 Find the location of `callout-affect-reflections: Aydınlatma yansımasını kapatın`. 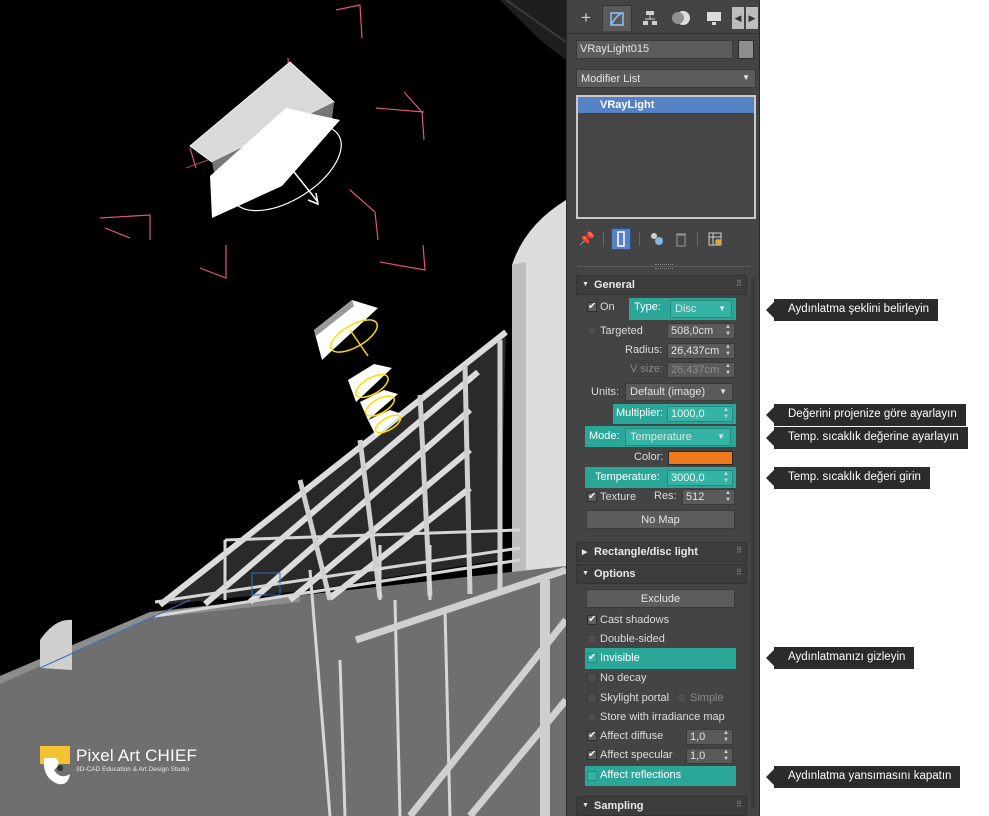

callout-affect-reflections: Aydınlatma yansımasını kapatın is located at coordinates (863, 777).